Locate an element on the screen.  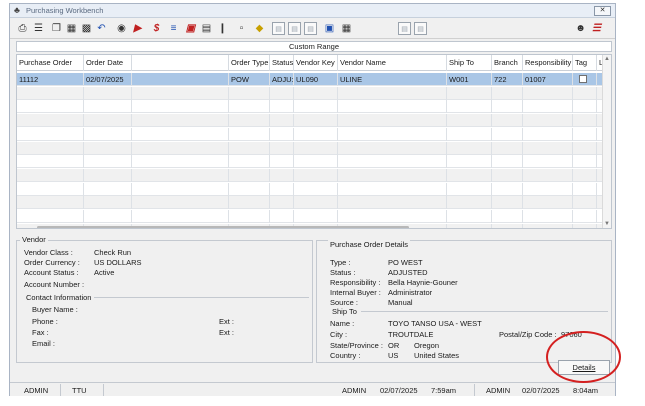
binoculars-icon: ◉ is located at coordinates (121, 28).